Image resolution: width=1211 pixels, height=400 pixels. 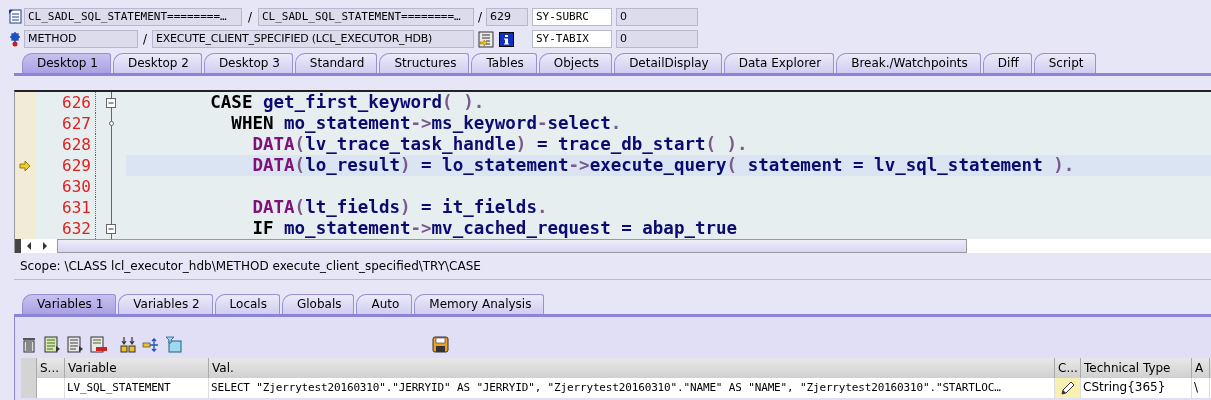 What do you see at coordinates (908, 63) in the screenshot?
I see `tab: Break./Watchpoints` at bounding box center [908, 63].